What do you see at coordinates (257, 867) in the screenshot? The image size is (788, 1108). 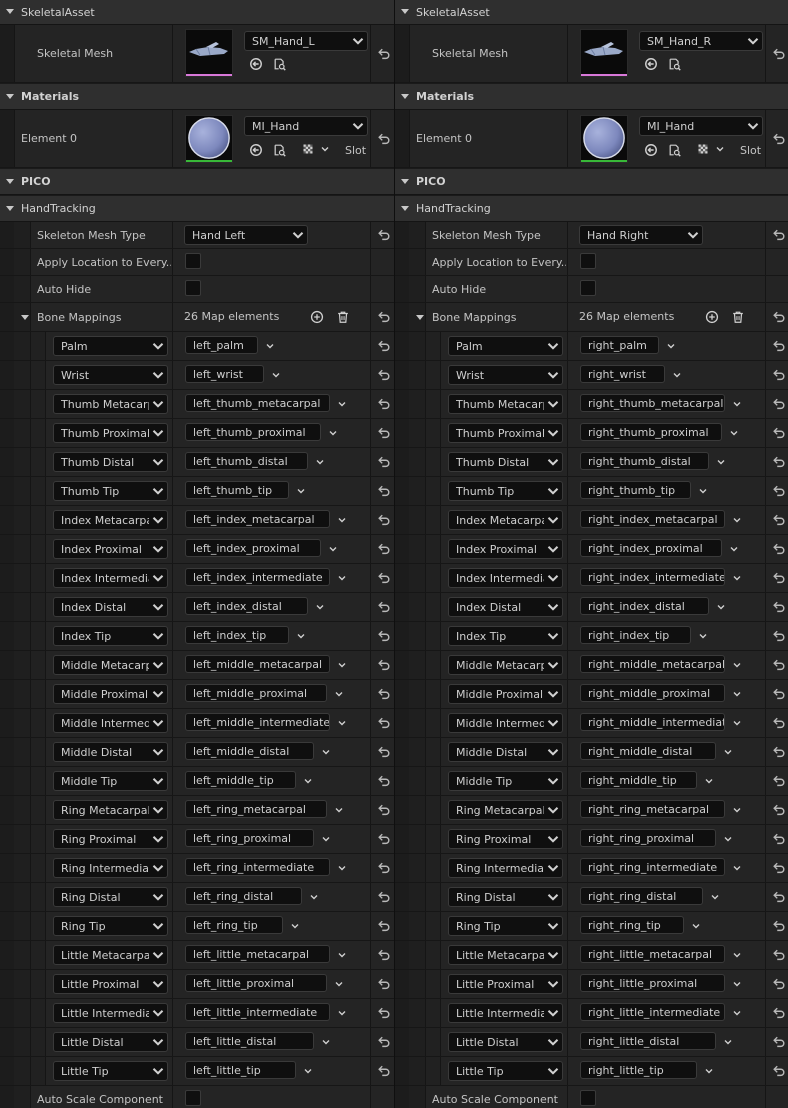 I see `bone-name-field: left_ring_intermediate` at bounding box center [257, 867].